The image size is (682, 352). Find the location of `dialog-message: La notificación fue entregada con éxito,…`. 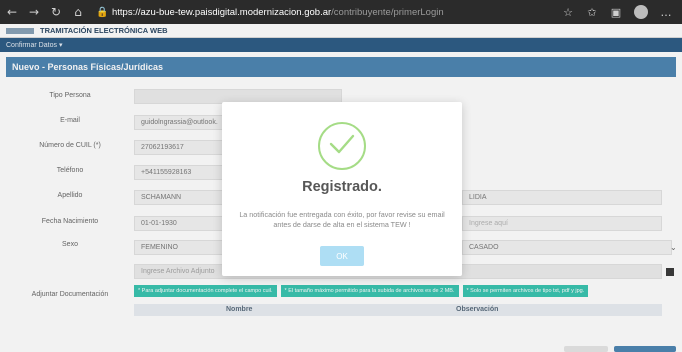

dialog-message: La notificación fue entregada con éxito,… is located at coordinates (342, 219).